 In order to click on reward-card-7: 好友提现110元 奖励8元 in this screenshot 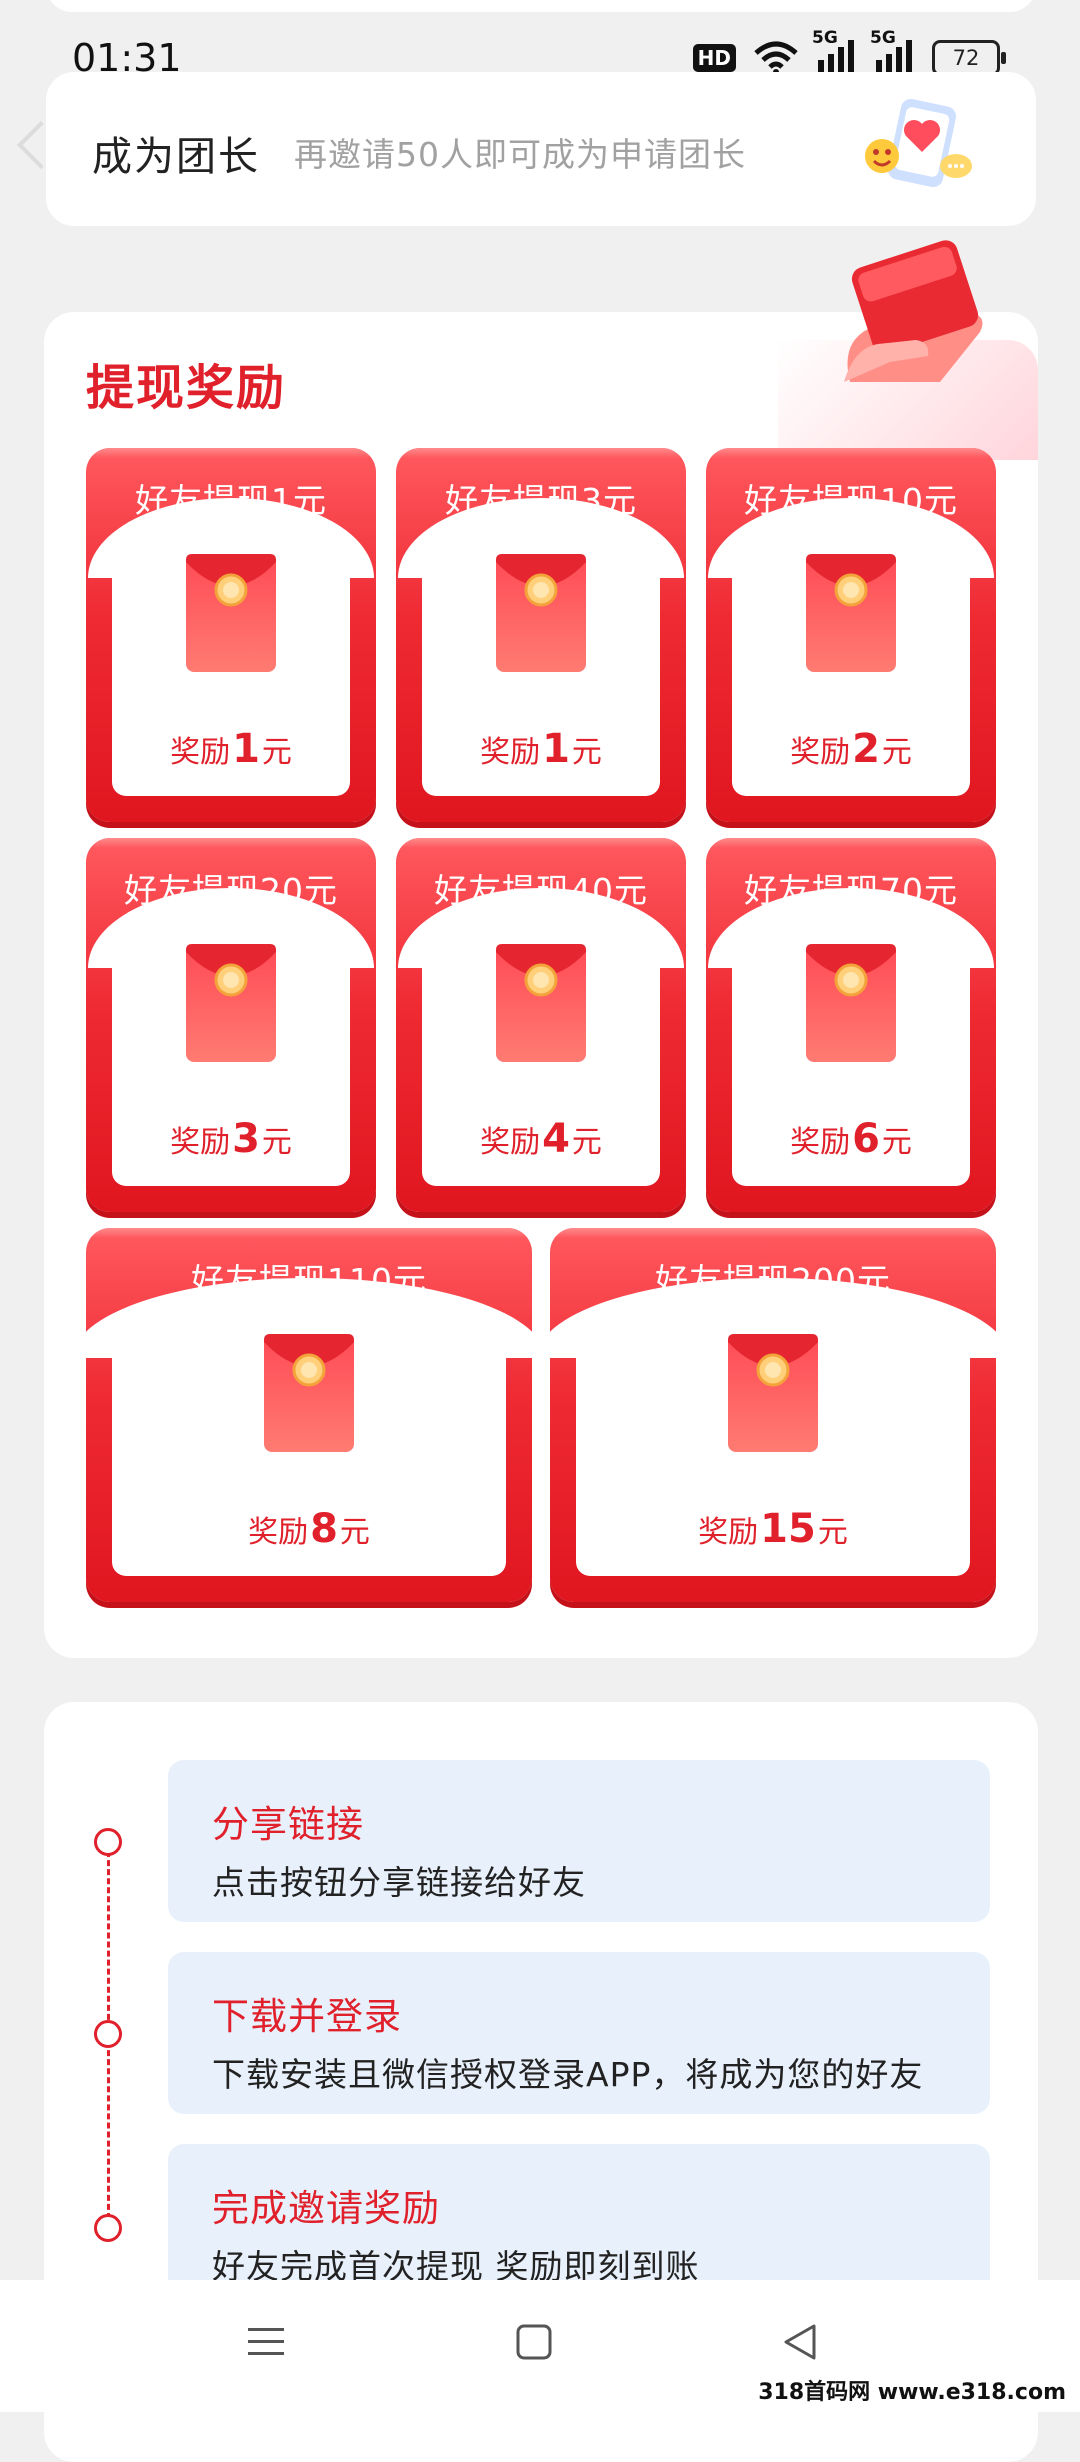, I will do `click(309, 1415)`.